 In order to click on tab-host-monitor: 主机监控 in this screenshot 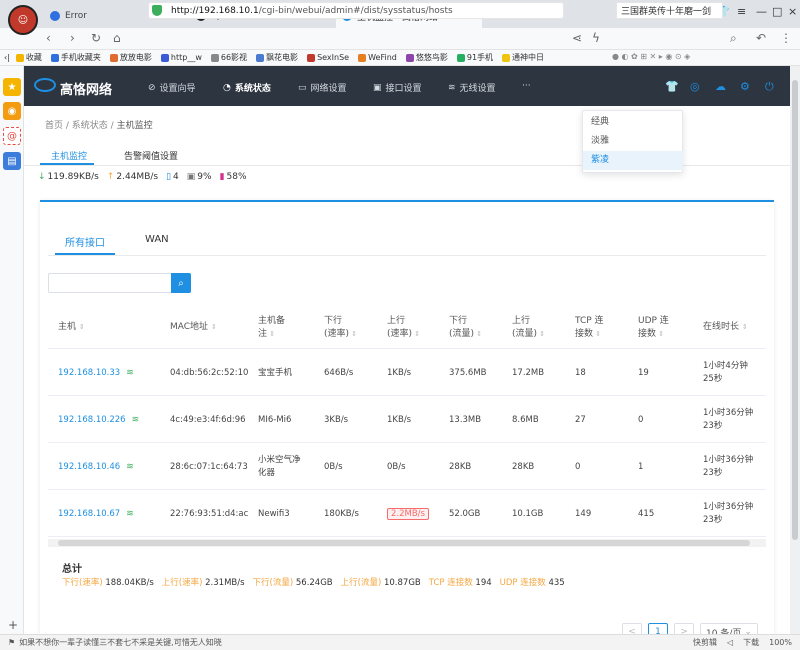, I will do `click(69, 155)`.